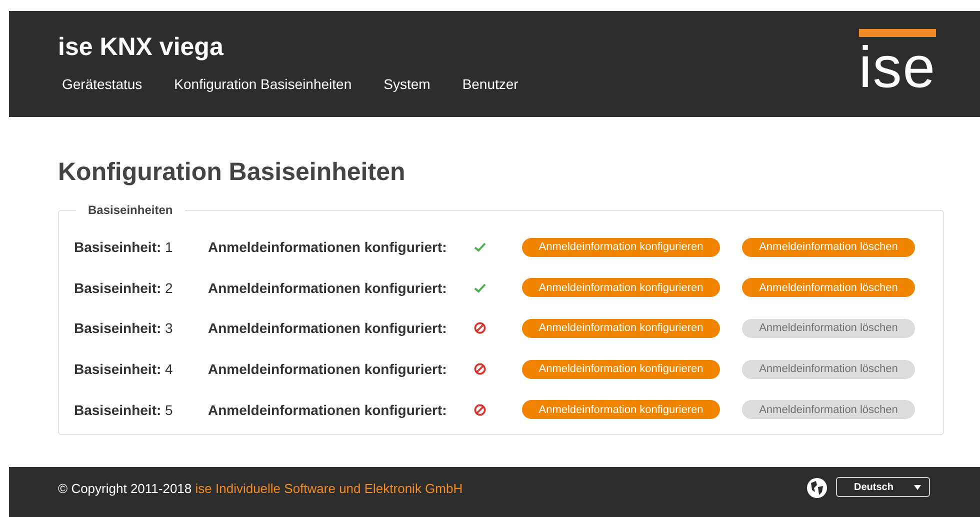 This screenshot has height=517, width=980. Describe the element at coordinates (897, 58) in the screenshot. I see `logo: ise` at that location.